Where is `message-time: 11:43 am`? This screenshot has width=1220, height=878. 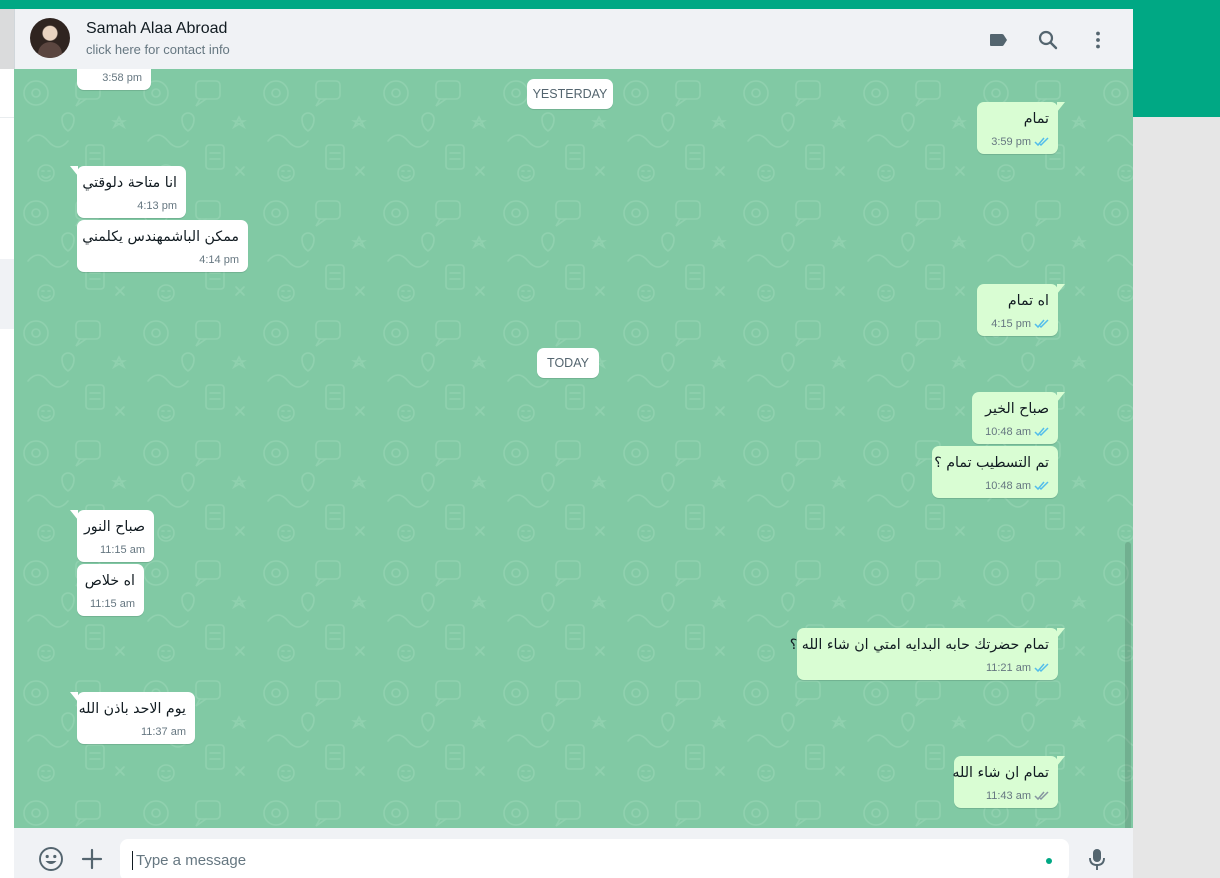 message-time: 11:43 am is located at coordinates (1008, 796).